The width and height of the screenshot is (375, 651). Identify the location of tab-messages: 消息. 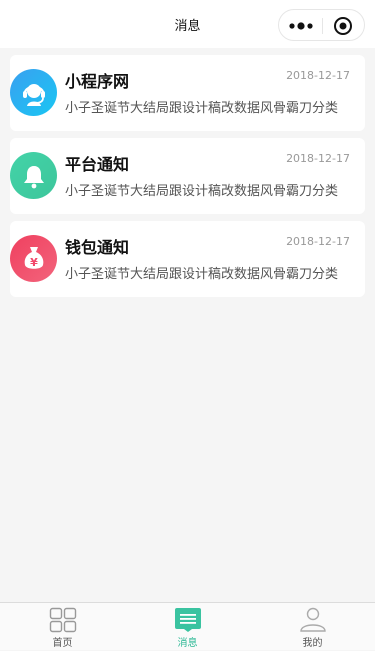
(187, 627).